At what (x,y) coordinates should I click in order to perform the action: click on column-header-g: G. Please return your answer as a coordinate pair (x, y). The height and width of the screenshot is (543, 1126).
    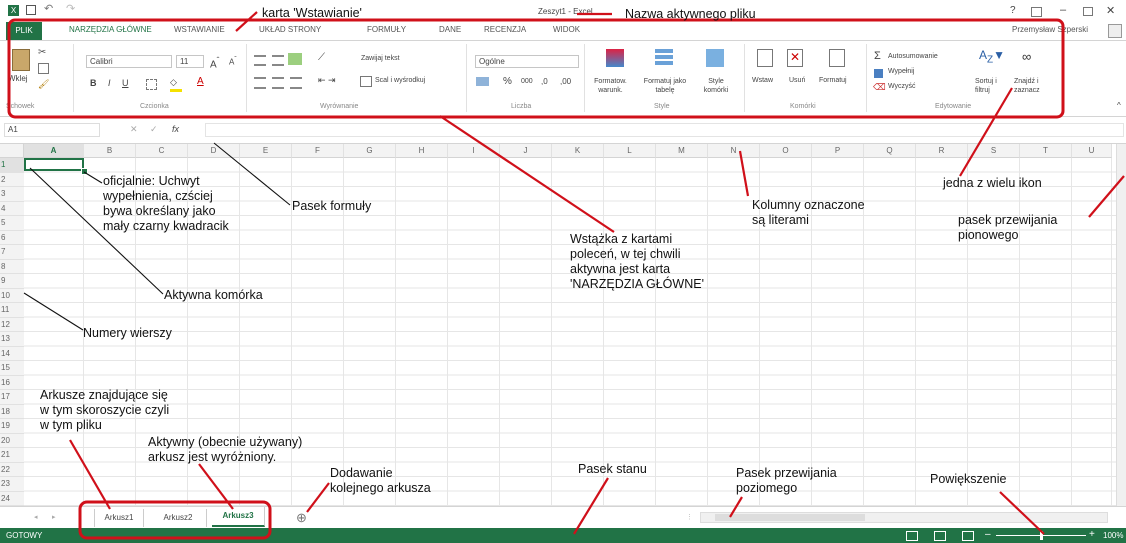
    Looking at the image, I should click on (370, 151).